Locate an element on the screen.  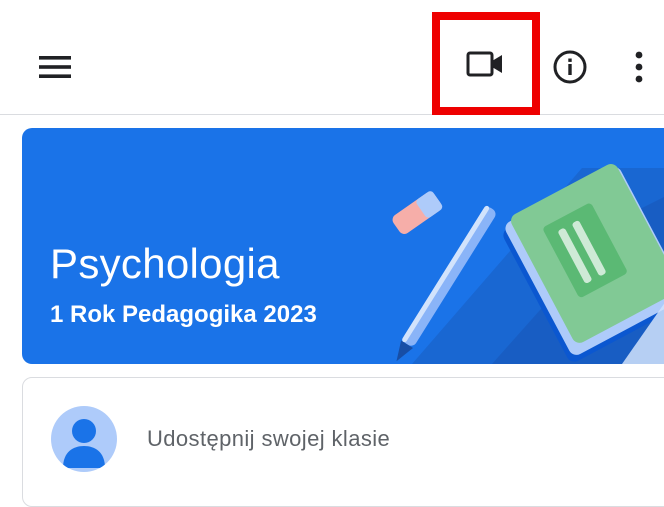
info-outline-icon is located at coordinates (570, 67).